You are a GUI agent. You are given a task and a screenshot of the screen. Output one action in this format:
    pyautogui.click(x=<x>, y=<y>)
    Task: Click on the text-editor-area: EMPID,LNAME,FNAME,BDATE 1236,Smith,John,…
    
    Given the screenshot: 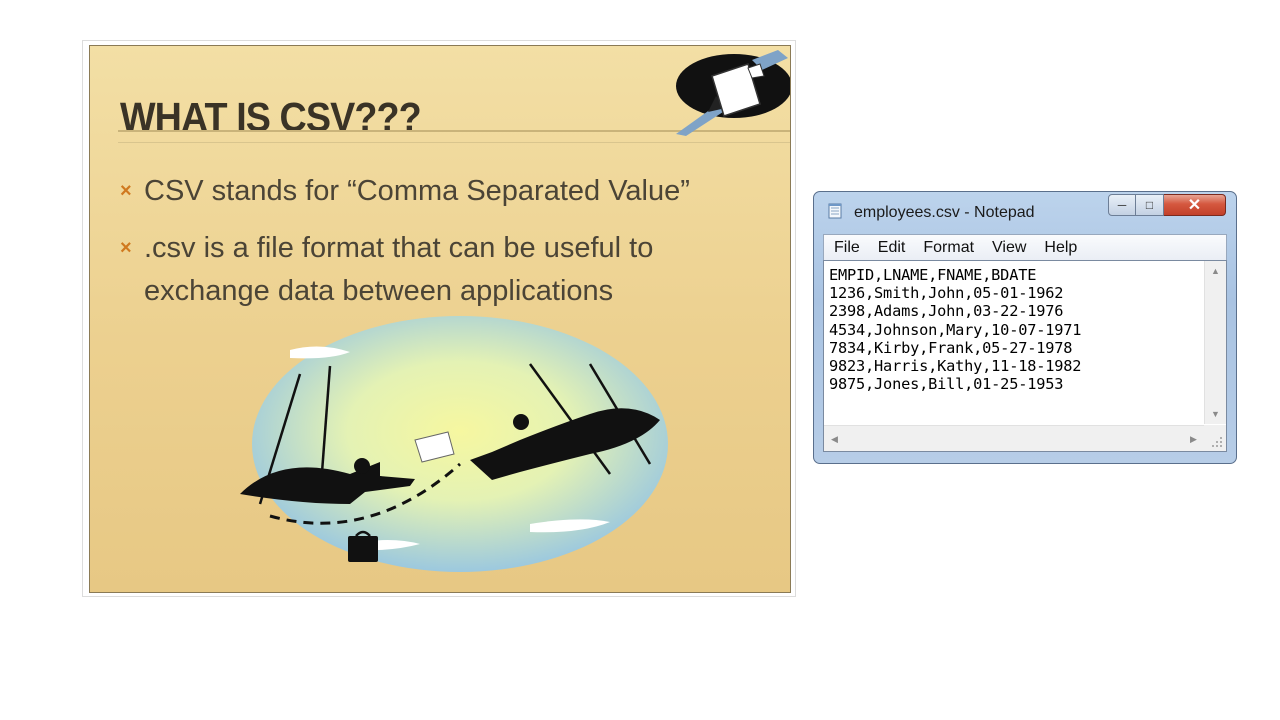 What is the action you would take?
    pyautogui.click(x=1025, y=356)
    